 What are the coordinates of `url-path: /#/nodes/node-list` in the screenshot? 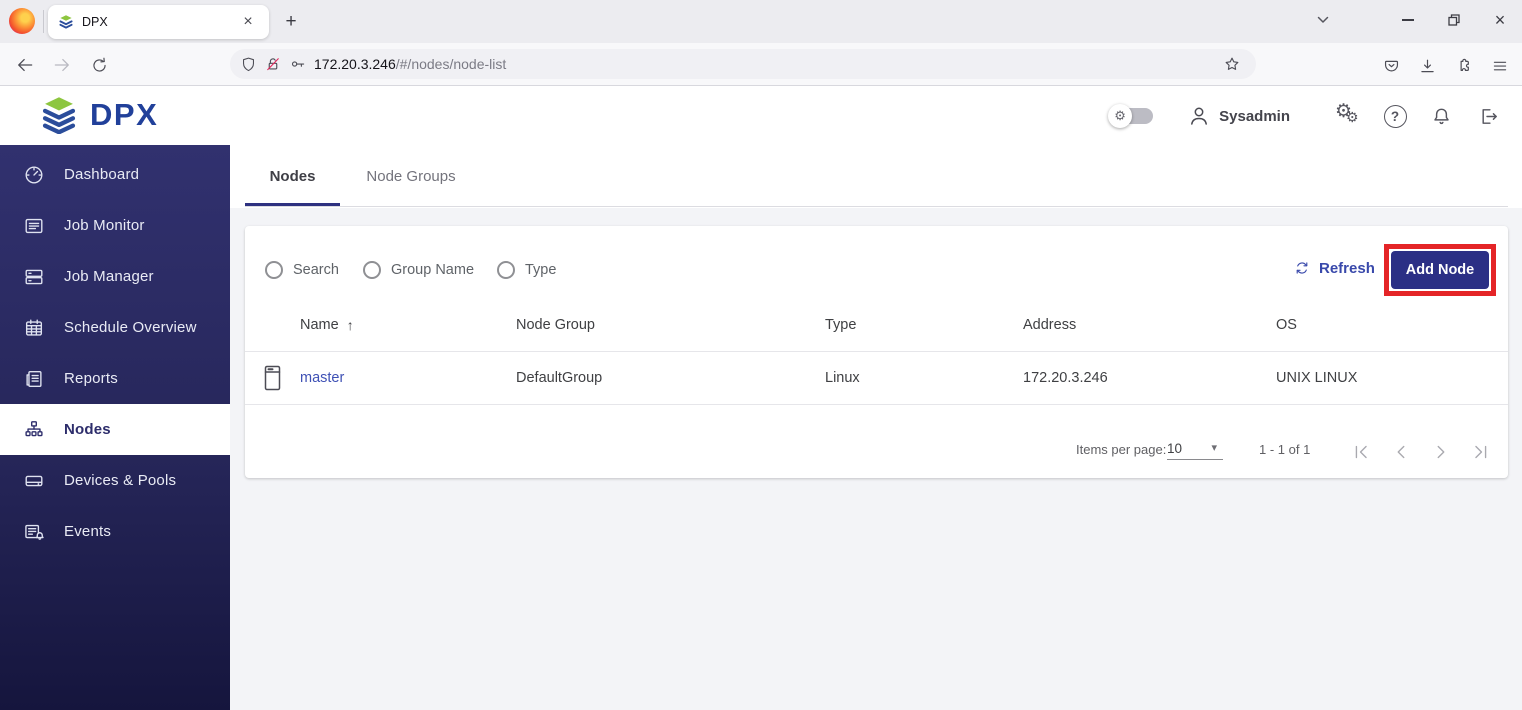 It's located at (451, 64).